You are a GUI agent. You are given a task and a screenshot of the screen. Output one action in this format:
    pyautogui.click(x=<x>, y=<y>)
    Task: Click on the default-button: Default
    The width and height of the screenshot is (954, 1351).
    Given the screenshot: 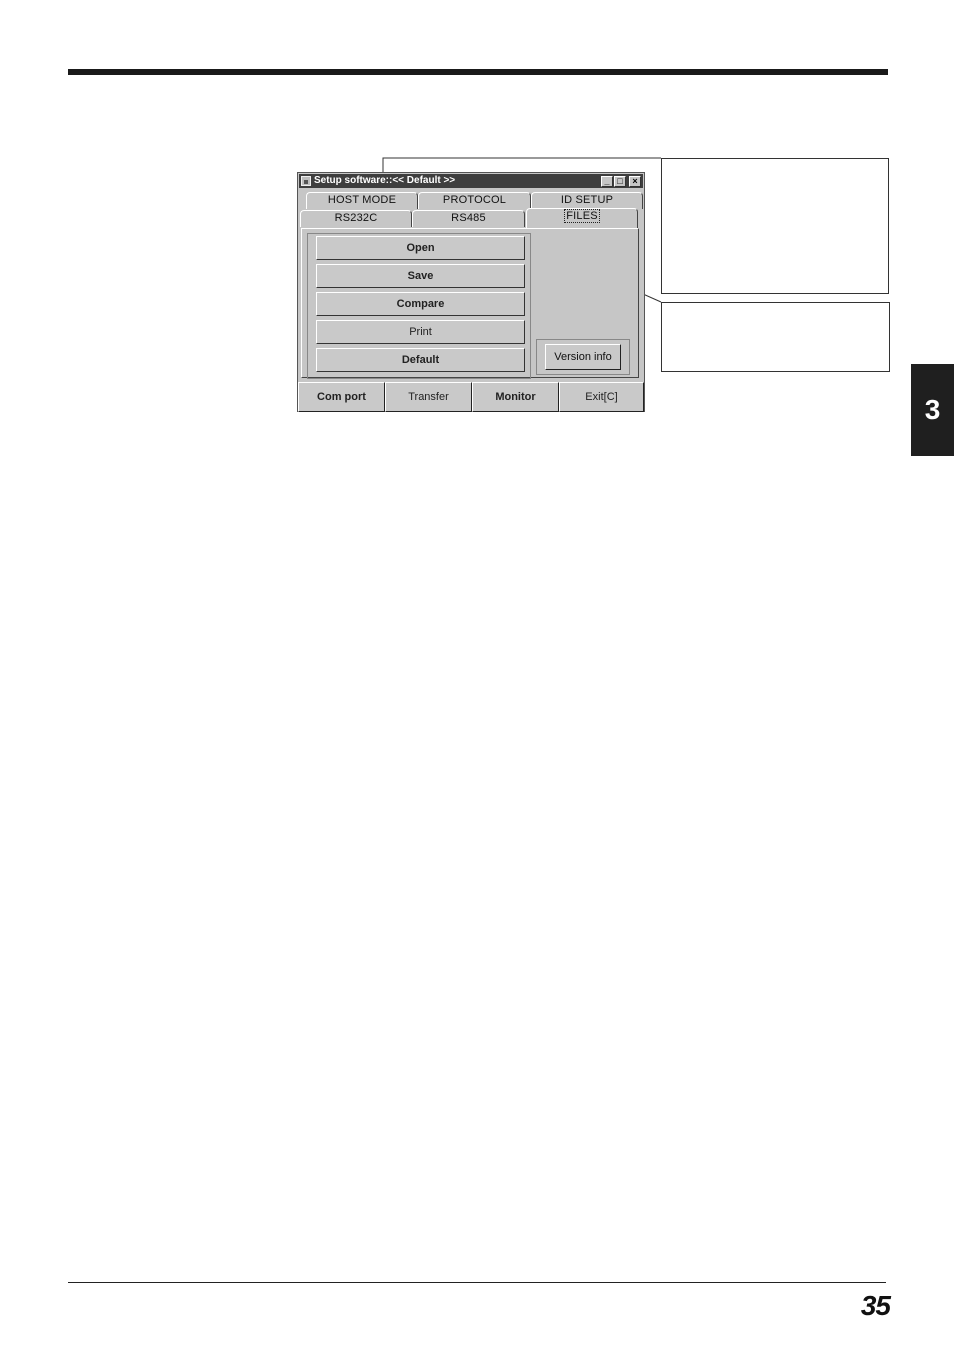 What is the action you would take?
    pyautogui.click(x=420, y=360)
    